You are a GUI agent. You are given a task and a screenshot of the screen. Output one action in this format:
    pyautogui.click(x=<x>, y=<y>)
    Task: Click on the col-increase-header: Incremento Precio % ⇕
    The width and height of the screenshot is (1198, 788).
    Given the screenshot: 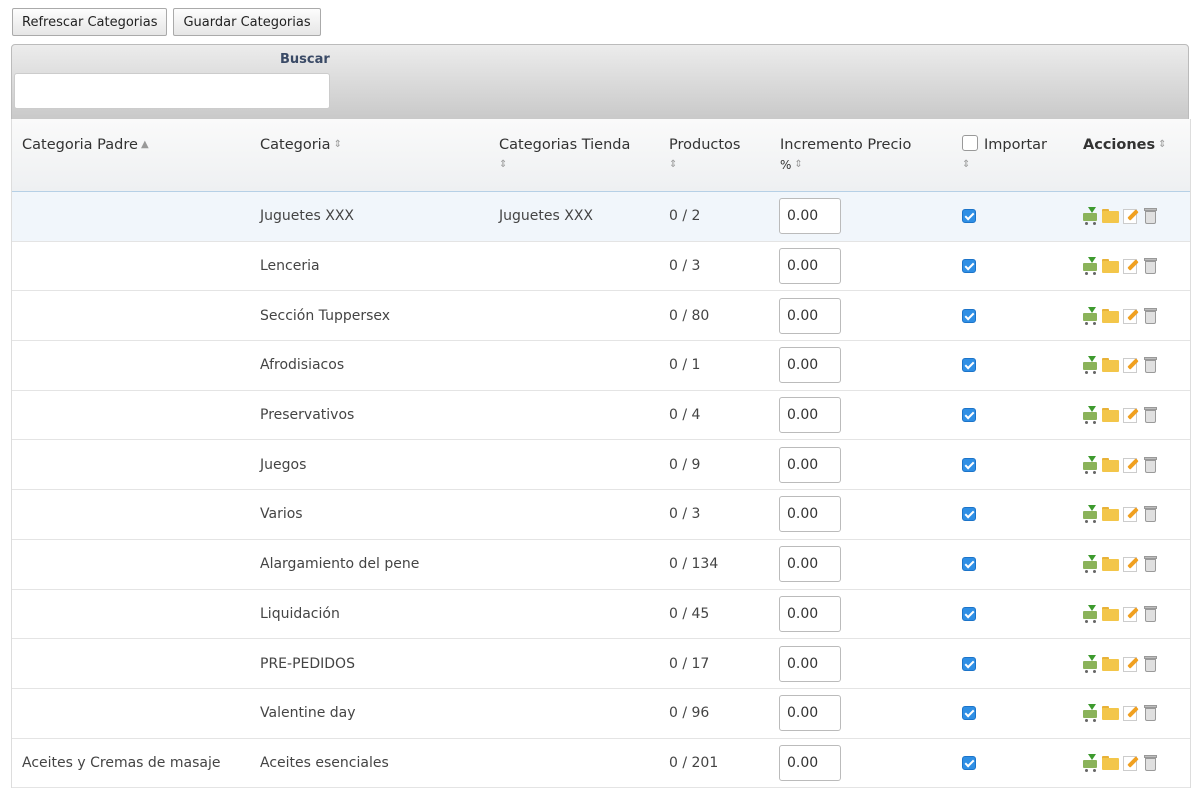 What is the action you would take?
    pyautogui.click(x=845, y=155)
    